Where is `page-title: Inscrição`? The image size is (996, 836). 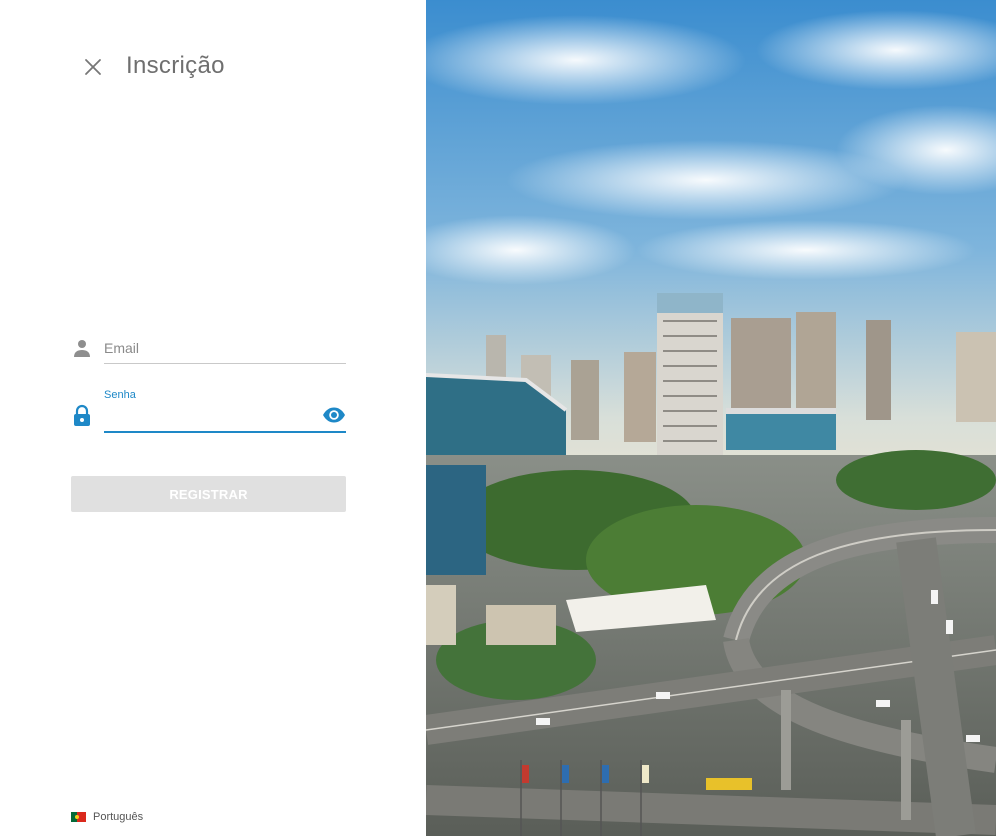 page-title: Inscrição is located at coordinates (175, 65).